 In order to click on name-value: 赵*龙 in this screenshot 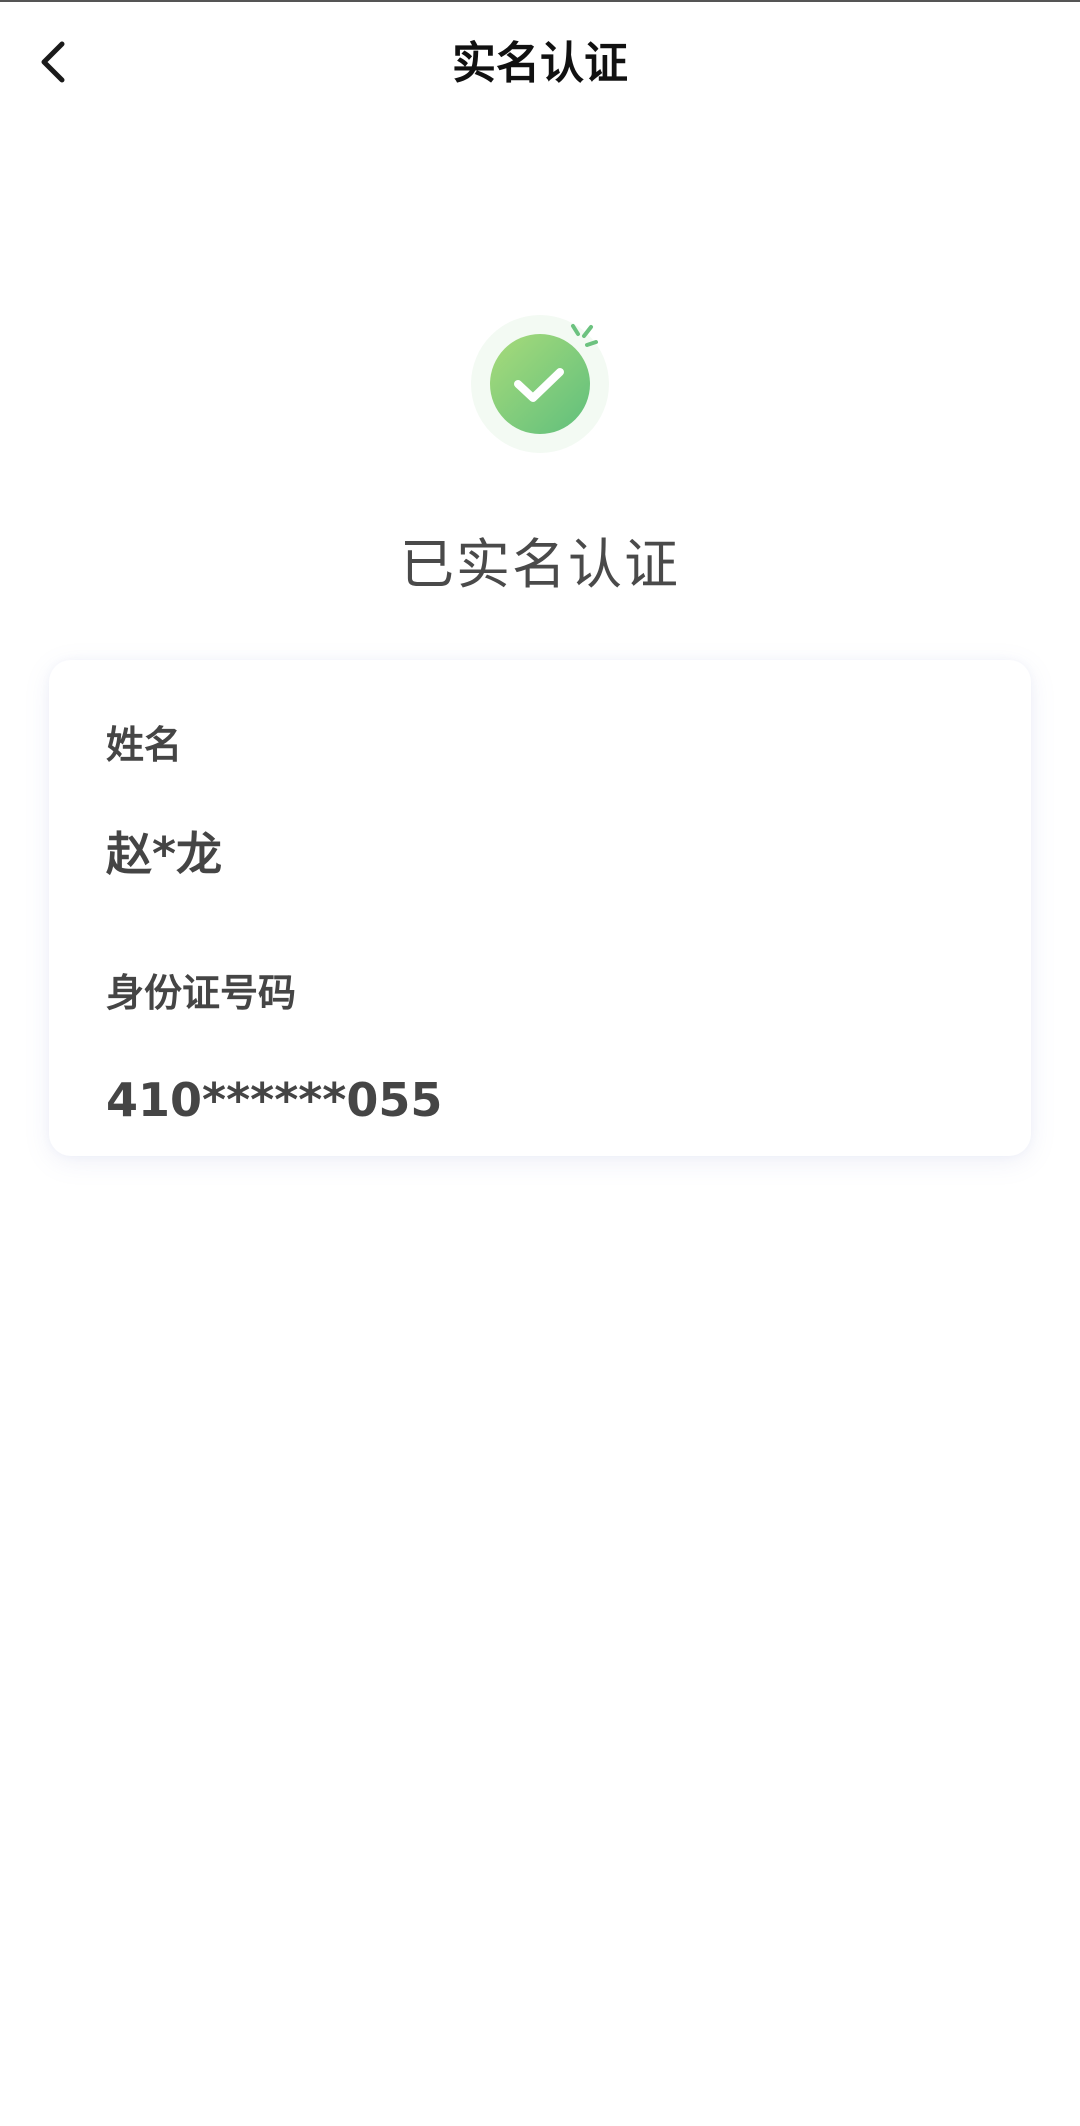, I will do `click(164, 854)`.